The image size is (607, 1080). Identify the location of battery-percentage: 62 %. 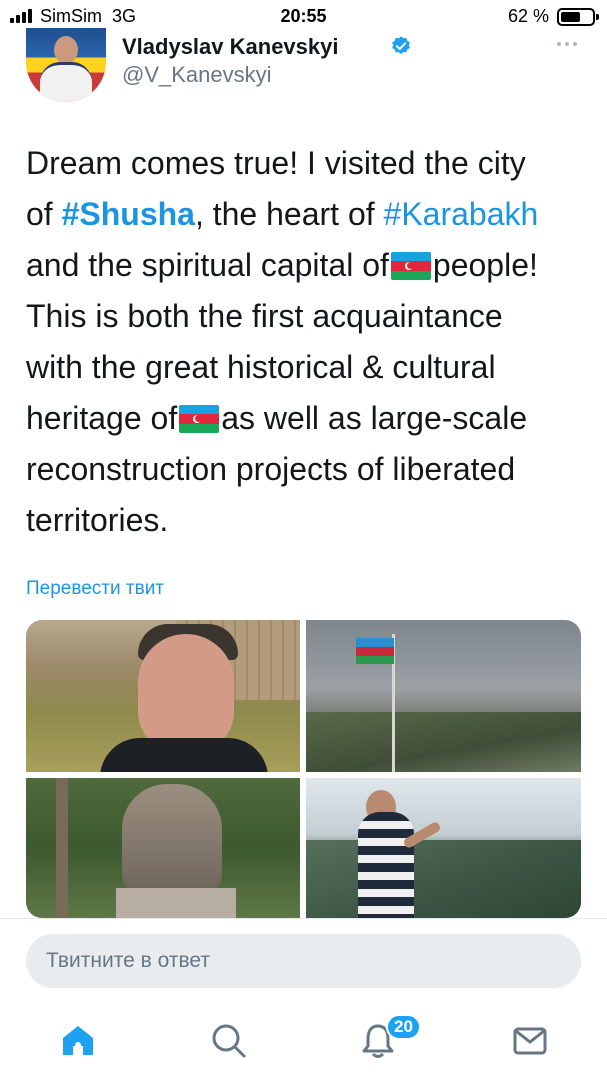
(528, 16).